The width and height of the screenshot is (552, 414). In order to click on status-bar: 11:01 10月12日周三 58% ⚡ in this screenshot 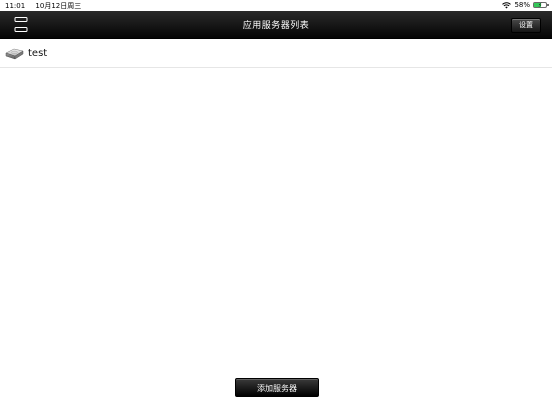, I will do `click(276, 5)`.